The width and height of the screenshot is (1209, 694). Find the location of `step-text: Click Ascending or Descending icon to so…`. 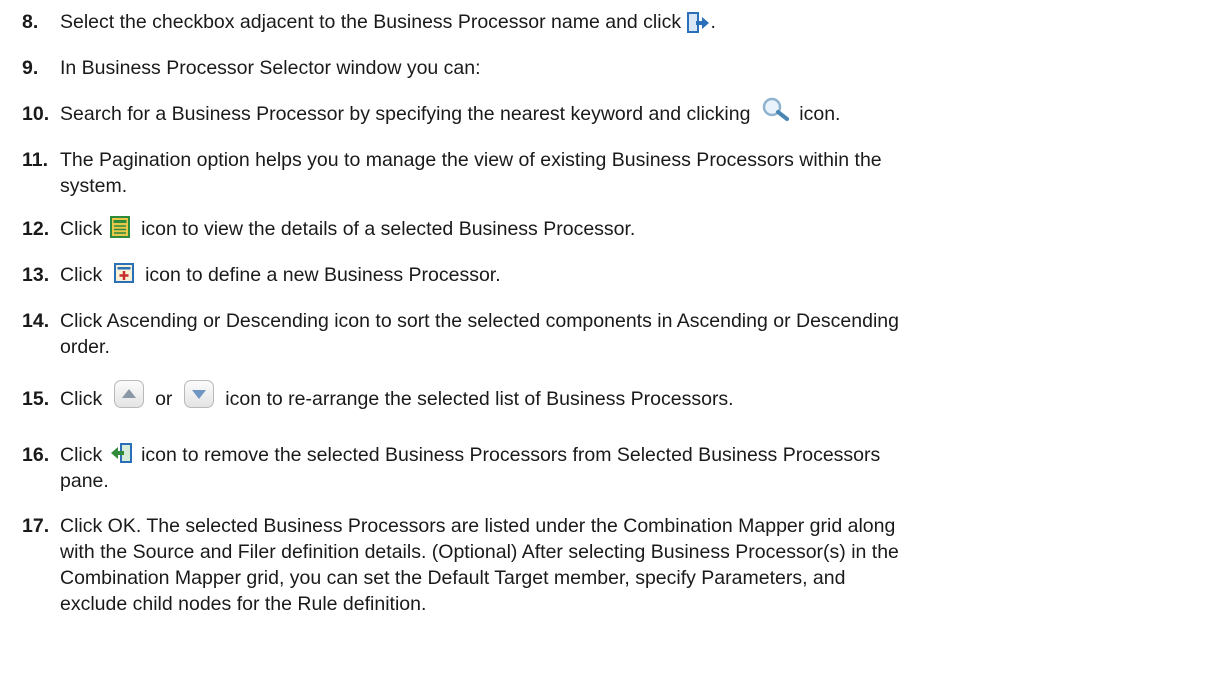

step-text: Click Ascending or Descending icon to so… is located at coordinates (479, 334).